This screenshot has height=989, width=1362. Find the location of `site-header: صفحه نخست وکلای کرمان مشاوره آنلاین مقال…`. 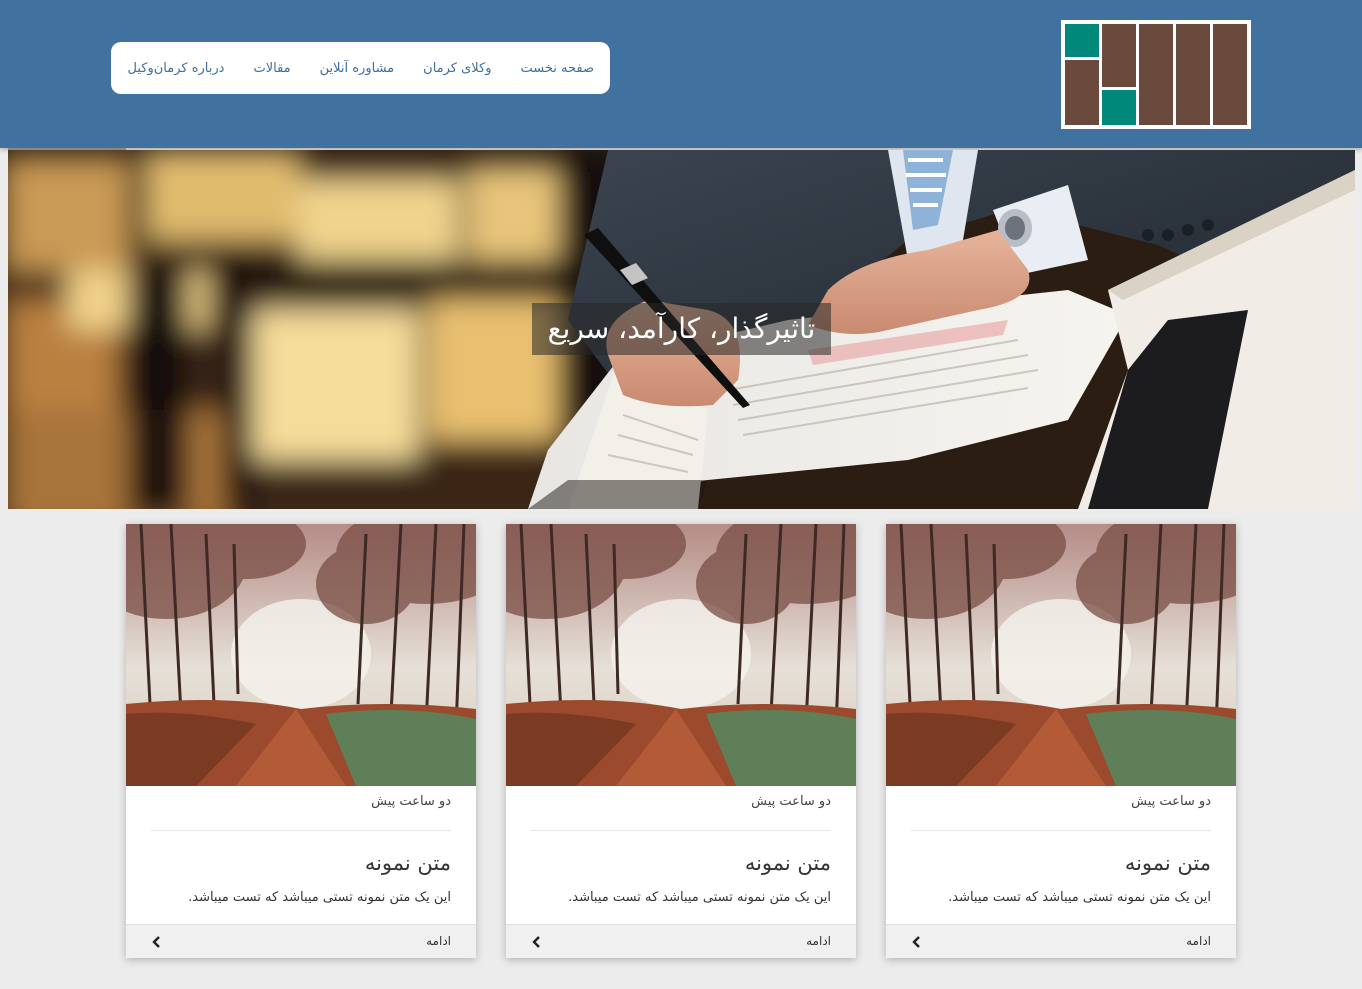

site-header: صفحه نخست وکلای کرمان مشاوره آنلاین مقال… is located at coordinates (681, 74).